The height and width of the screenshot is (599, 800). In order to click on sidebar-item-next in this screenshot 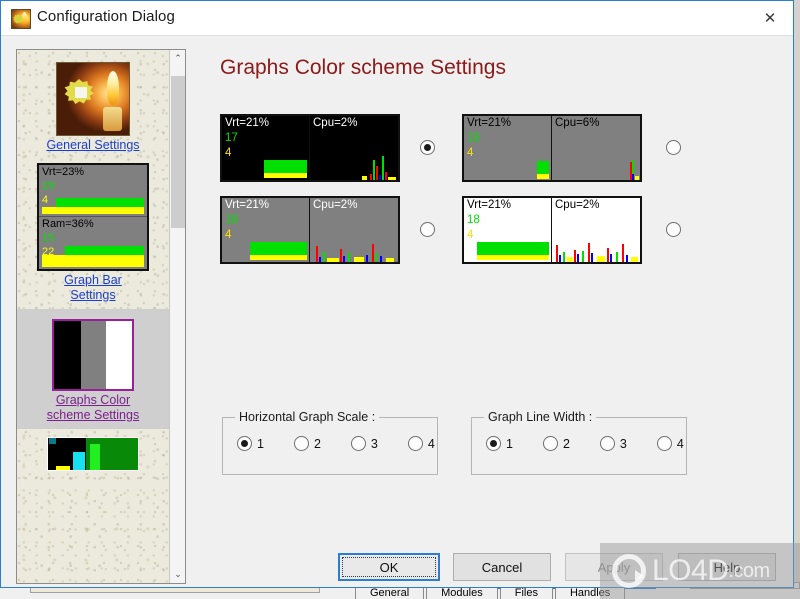, I will do `click(93, 453)`.